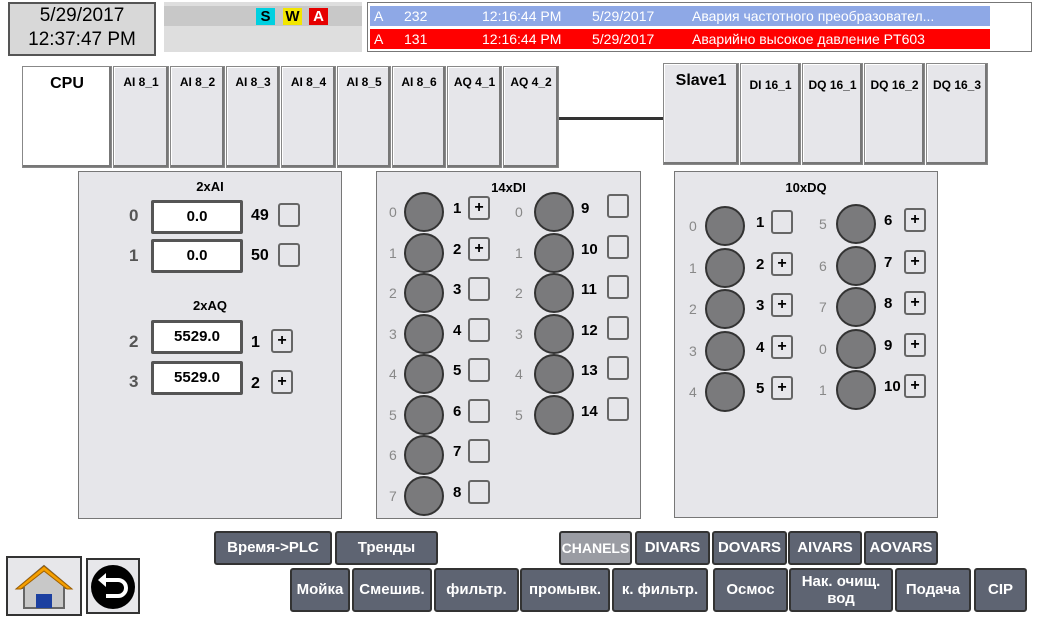  What do you see at coordinates (265, 16) in the screenshot?
I see `status-s-indicator: S` at bounding box center [265, 16].